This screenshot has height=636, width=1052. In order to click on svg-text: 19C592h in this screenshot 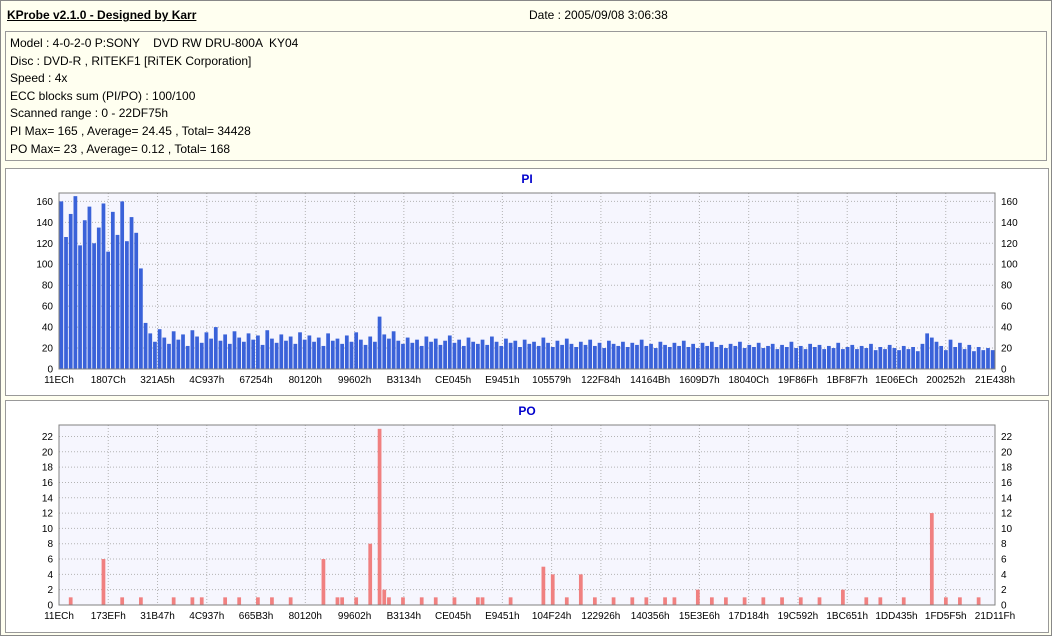, I will do `click(798, 616)`.